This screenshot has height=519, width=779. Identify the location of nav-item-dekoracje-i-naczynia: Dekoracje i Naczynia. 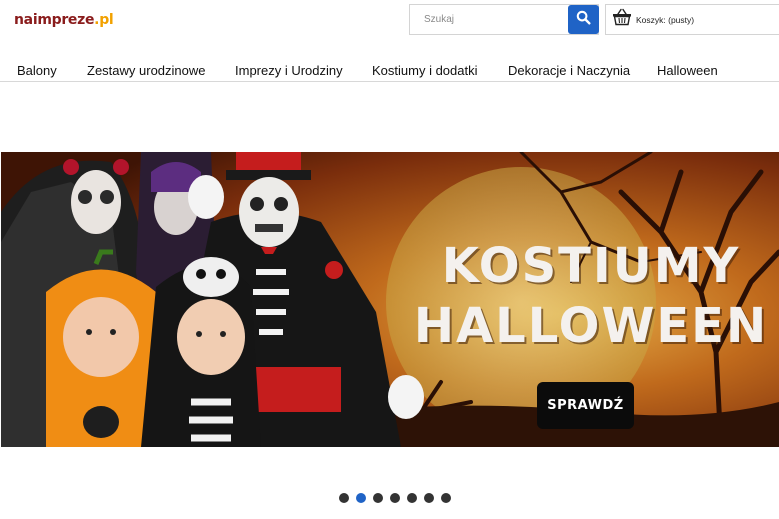
(569, 70).